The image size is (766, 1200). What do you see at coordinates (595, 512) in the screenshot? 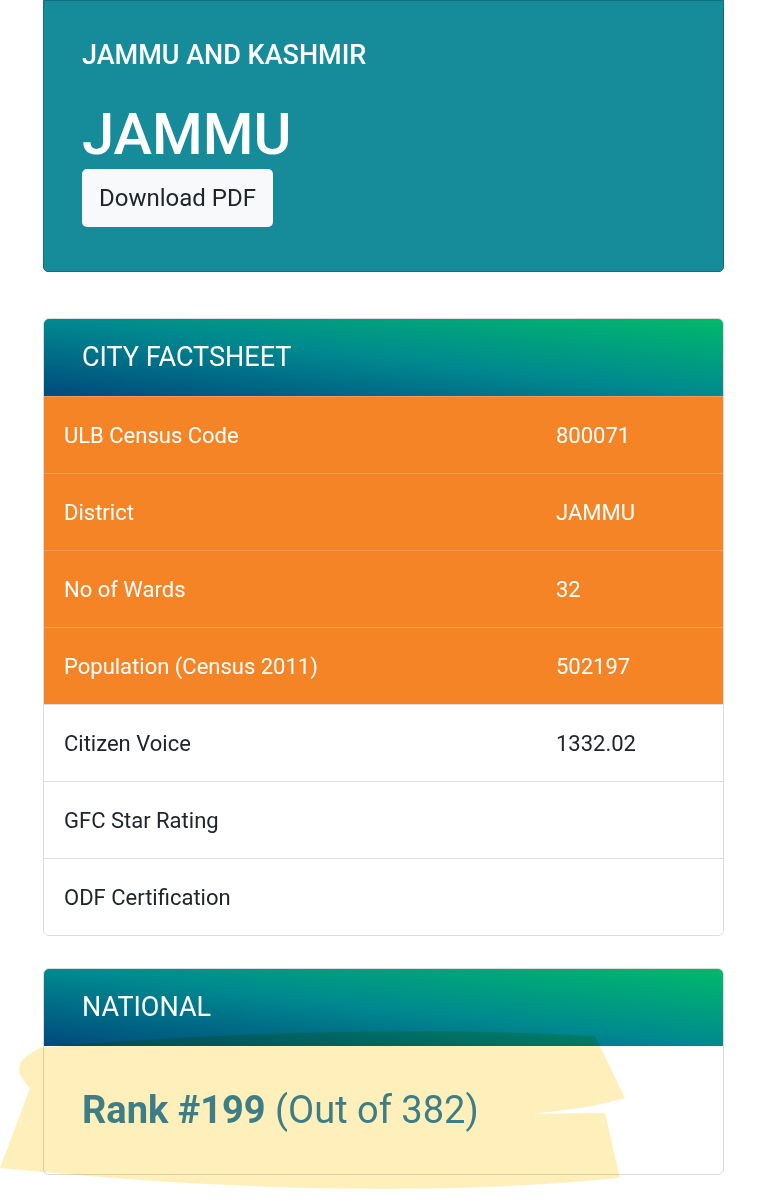
I see `row-value: JAMMU` at bounding box center [595, 512].